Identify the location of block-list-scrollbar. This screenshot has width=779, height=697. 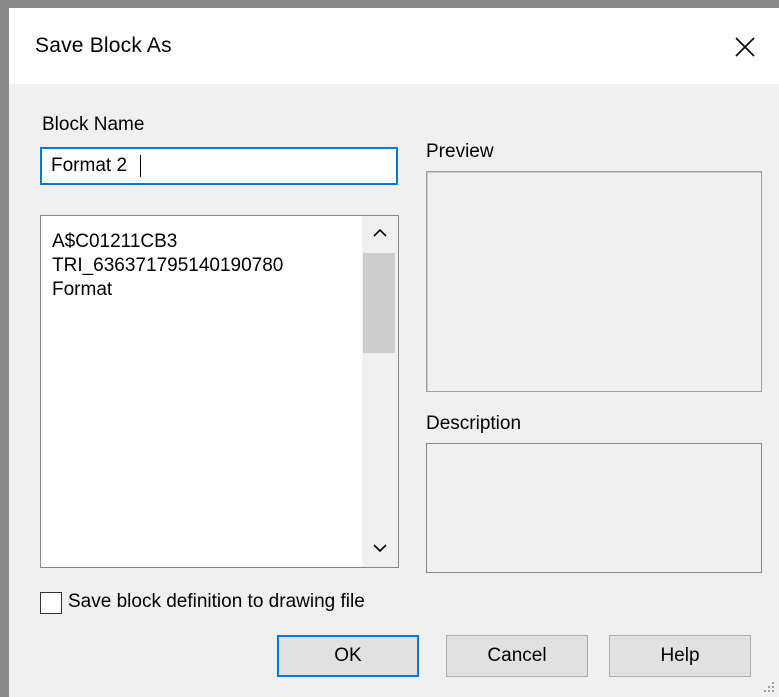
(380, 391).